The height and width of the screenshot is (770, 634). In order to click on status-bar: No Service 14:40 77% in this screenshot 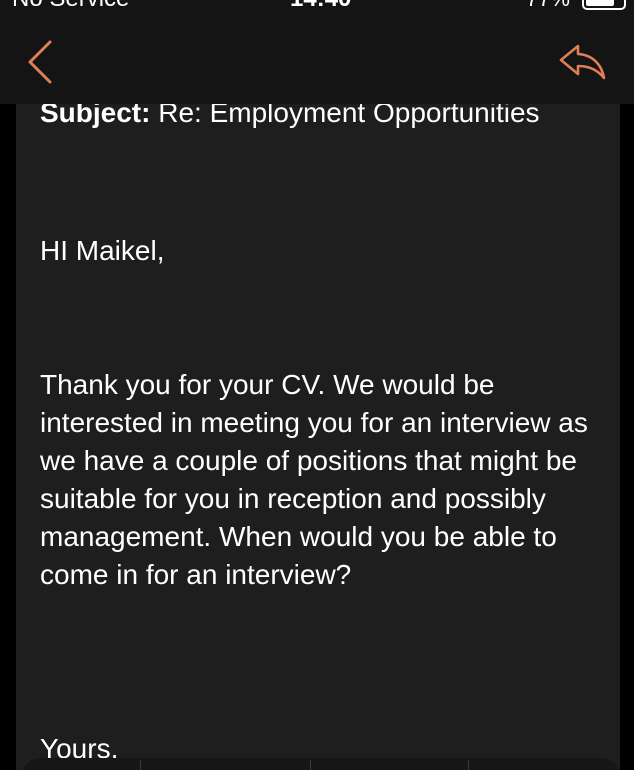, I will do `click(317, 11)`.